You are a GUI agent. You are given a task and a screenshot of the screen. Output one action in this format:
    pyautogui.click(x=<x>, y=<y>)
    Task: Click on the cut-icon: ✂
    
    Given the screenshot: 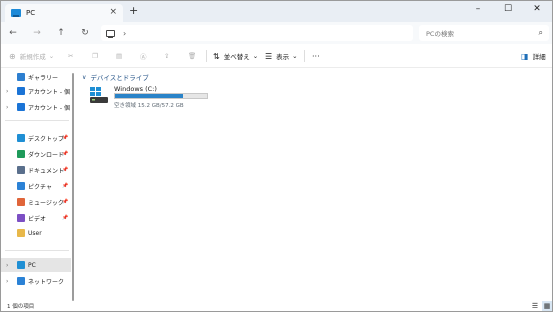 What is the action you would take?
    pyautogui.click(x=70, y=56)
    